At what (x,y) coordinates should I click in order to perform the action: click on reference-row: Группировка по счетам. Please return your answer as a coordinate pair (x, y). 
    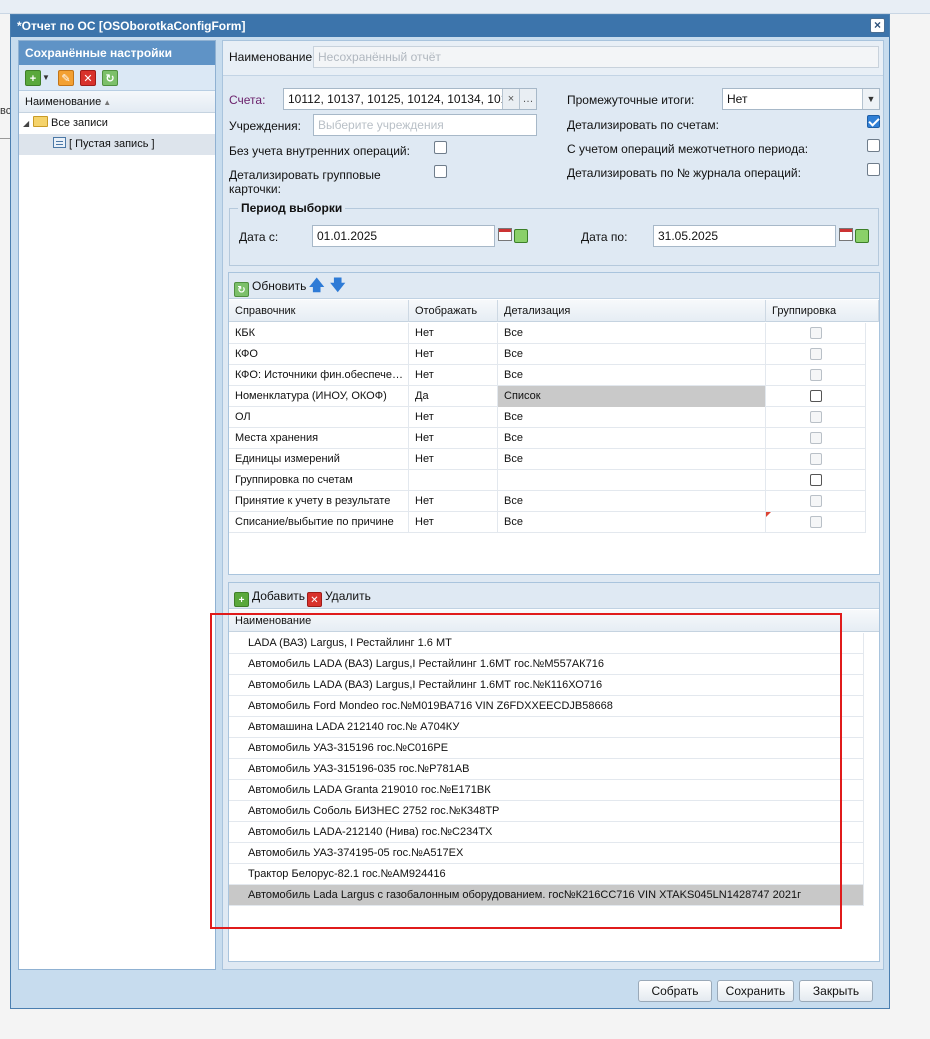
    Looking at the image, I should click on (547, 480).